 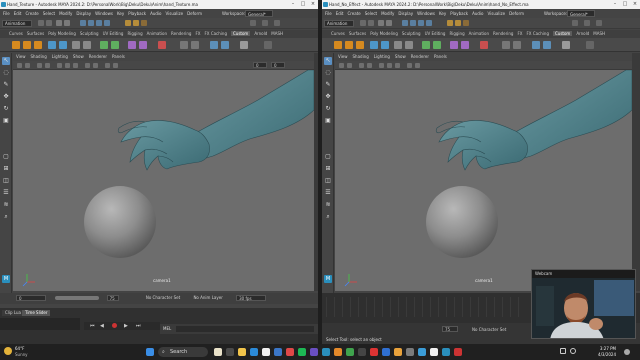 I want to click on layout-graph-icon: ≋, so click(x=328, y=205).